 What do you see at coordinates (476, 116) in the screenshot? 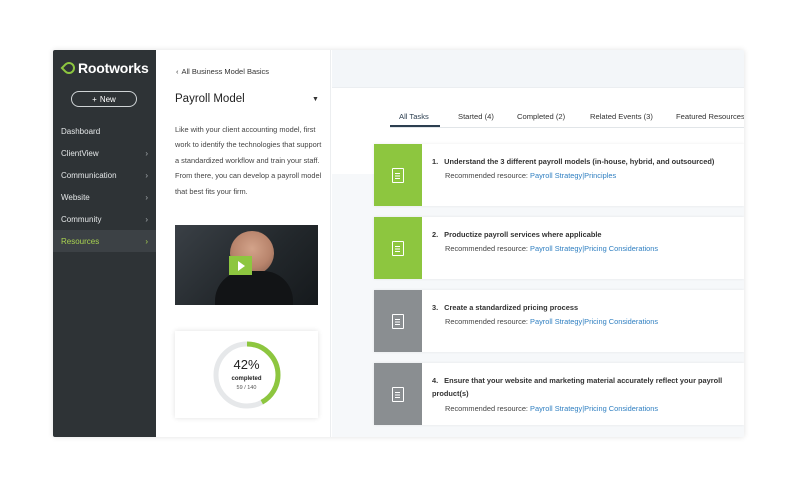
I see `tab-started: Started (4)` at bounding box center [476, 116].